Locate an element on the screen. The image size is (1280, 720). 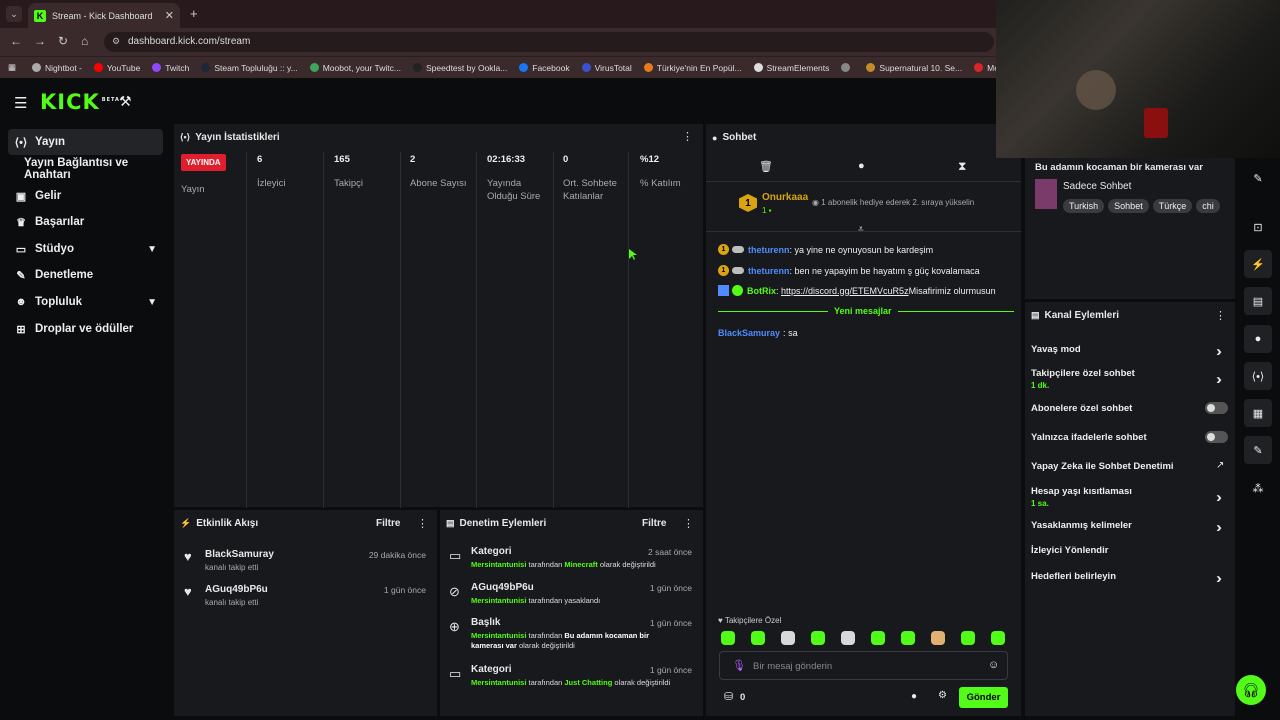
home-icon: ⌂ is located at coordinates (84, 41).